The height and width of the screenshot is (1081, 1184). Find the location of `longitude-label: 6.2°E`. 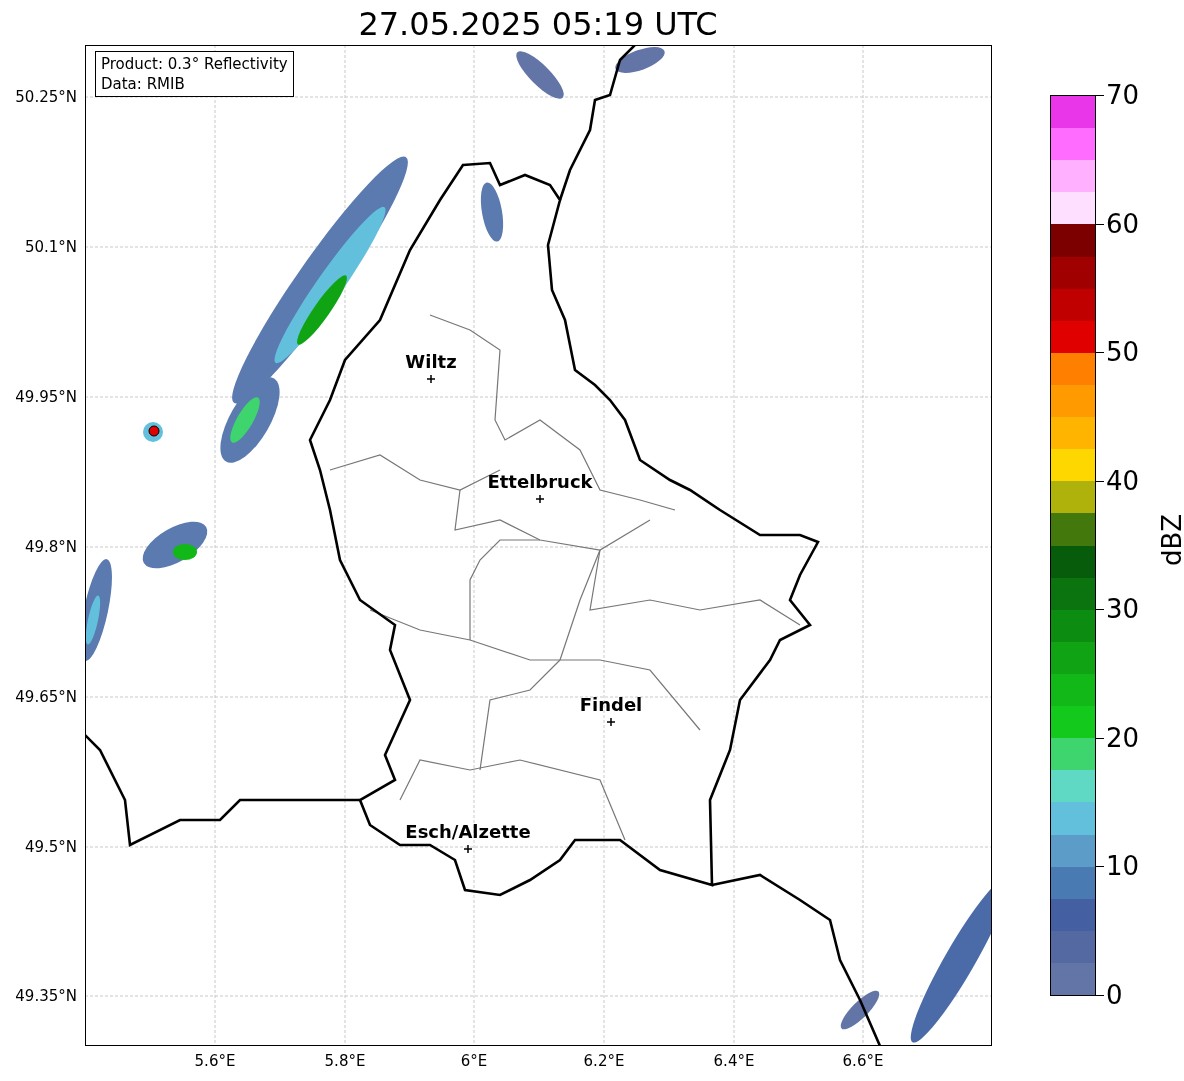

longitude-label: 6.2°E is located at coordinates (604, 1061).